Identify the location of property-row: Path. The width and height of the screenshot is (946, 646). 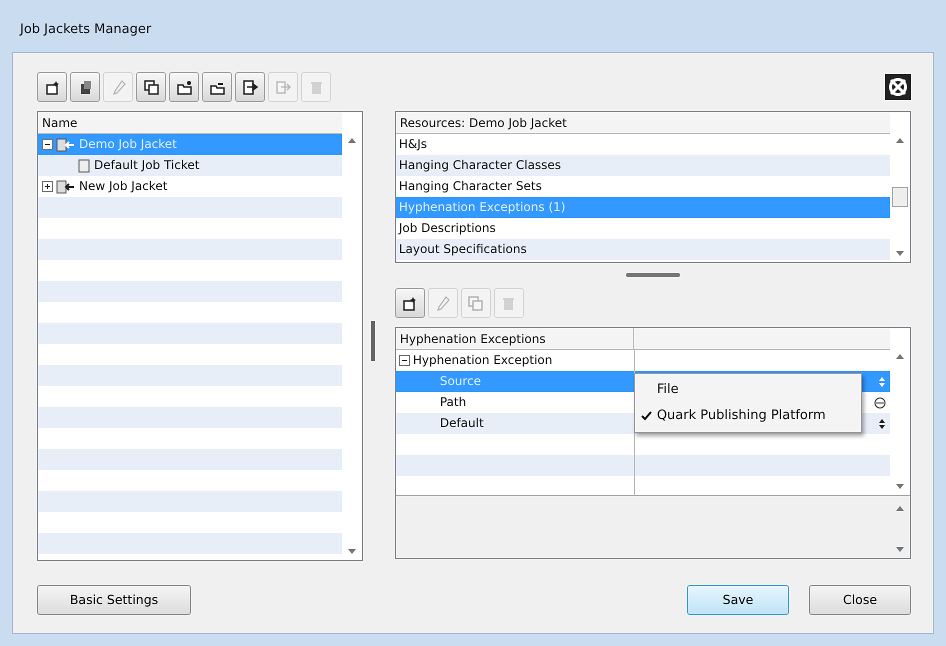
(515, 402).